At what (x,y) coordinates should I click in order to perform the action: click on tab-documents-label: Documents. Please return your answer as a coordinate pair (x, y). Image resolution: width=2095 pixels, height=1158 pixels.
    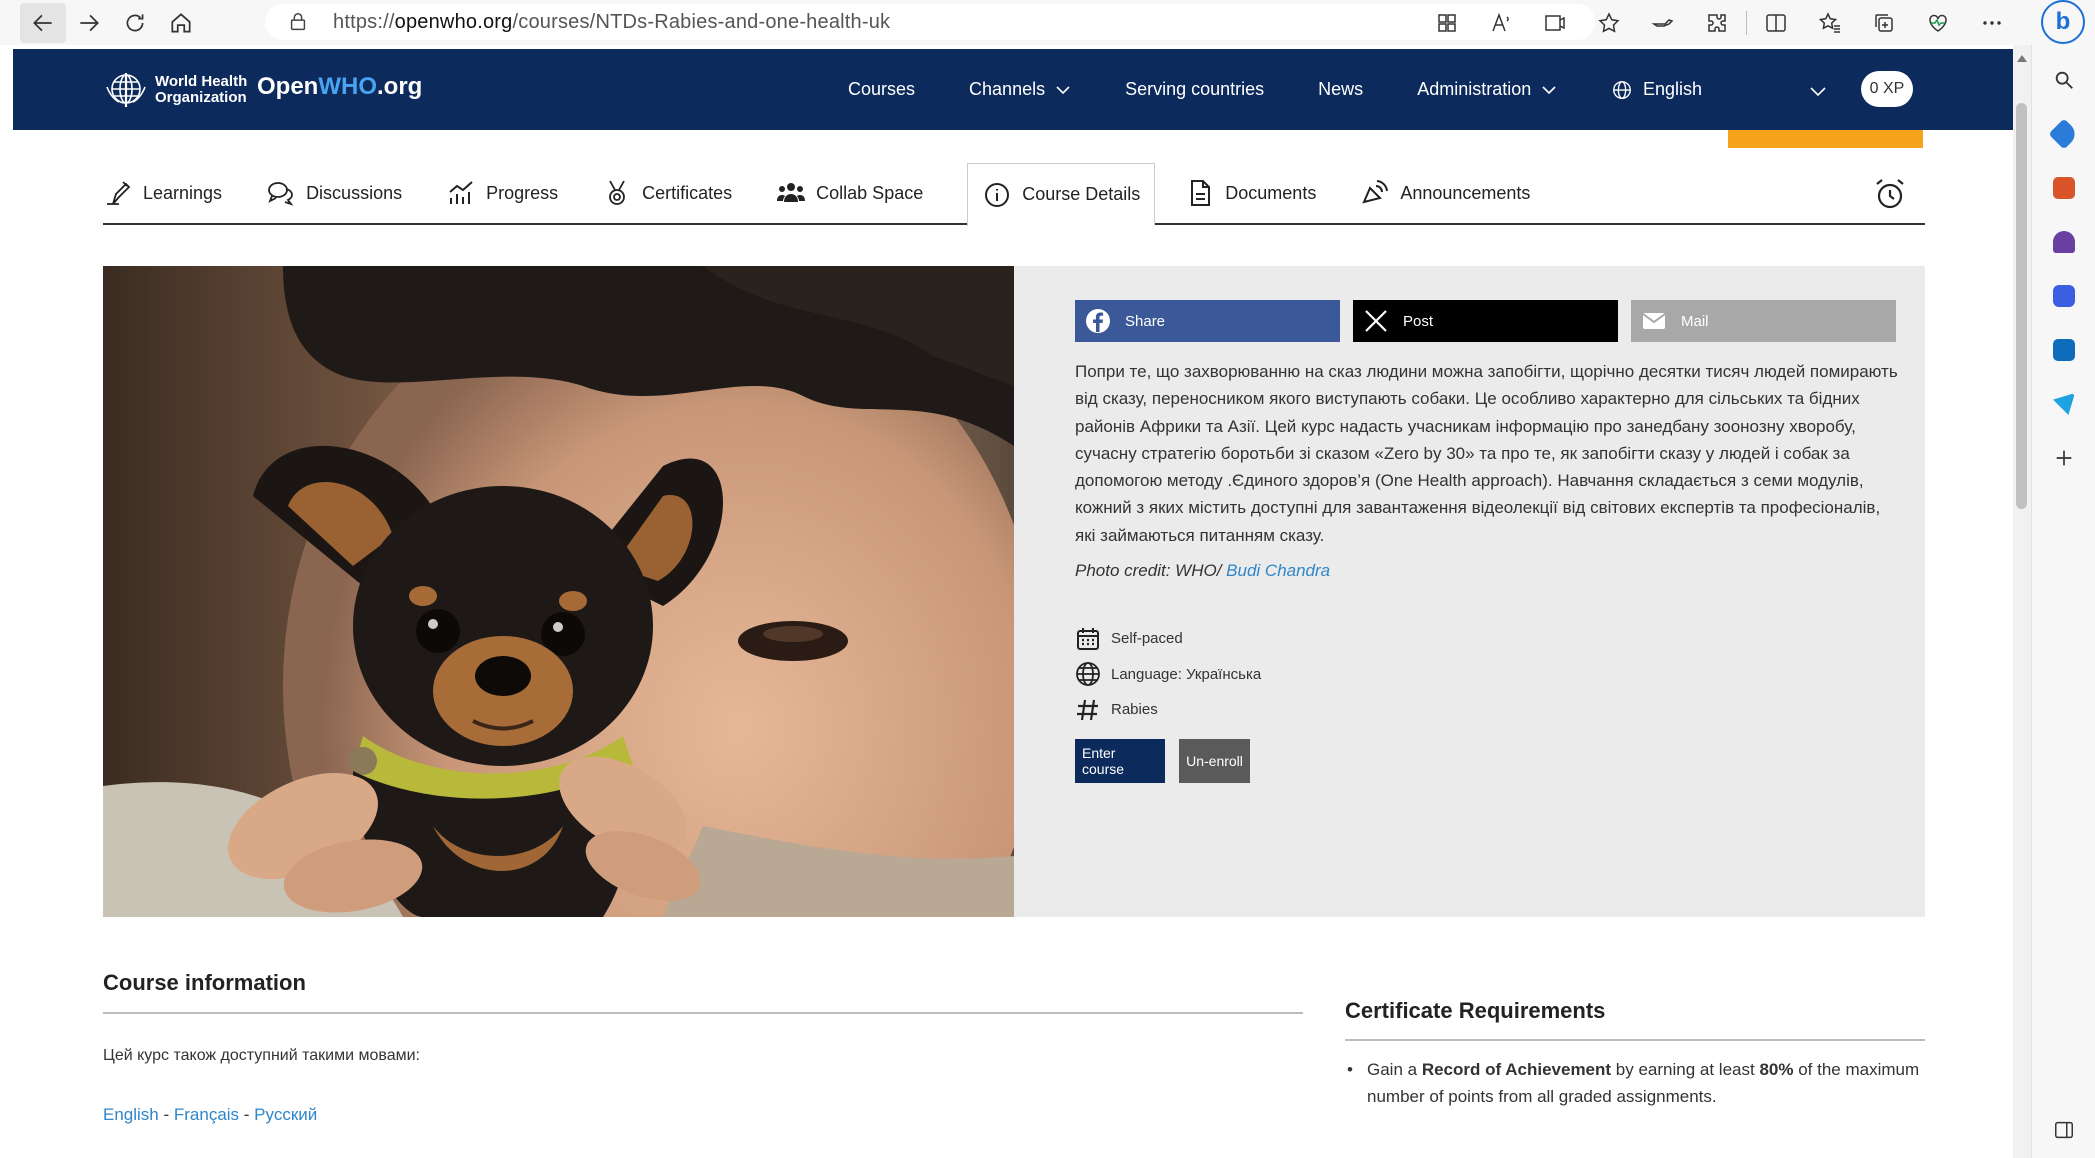
    Looking at the image, I should click on (1271, 192).